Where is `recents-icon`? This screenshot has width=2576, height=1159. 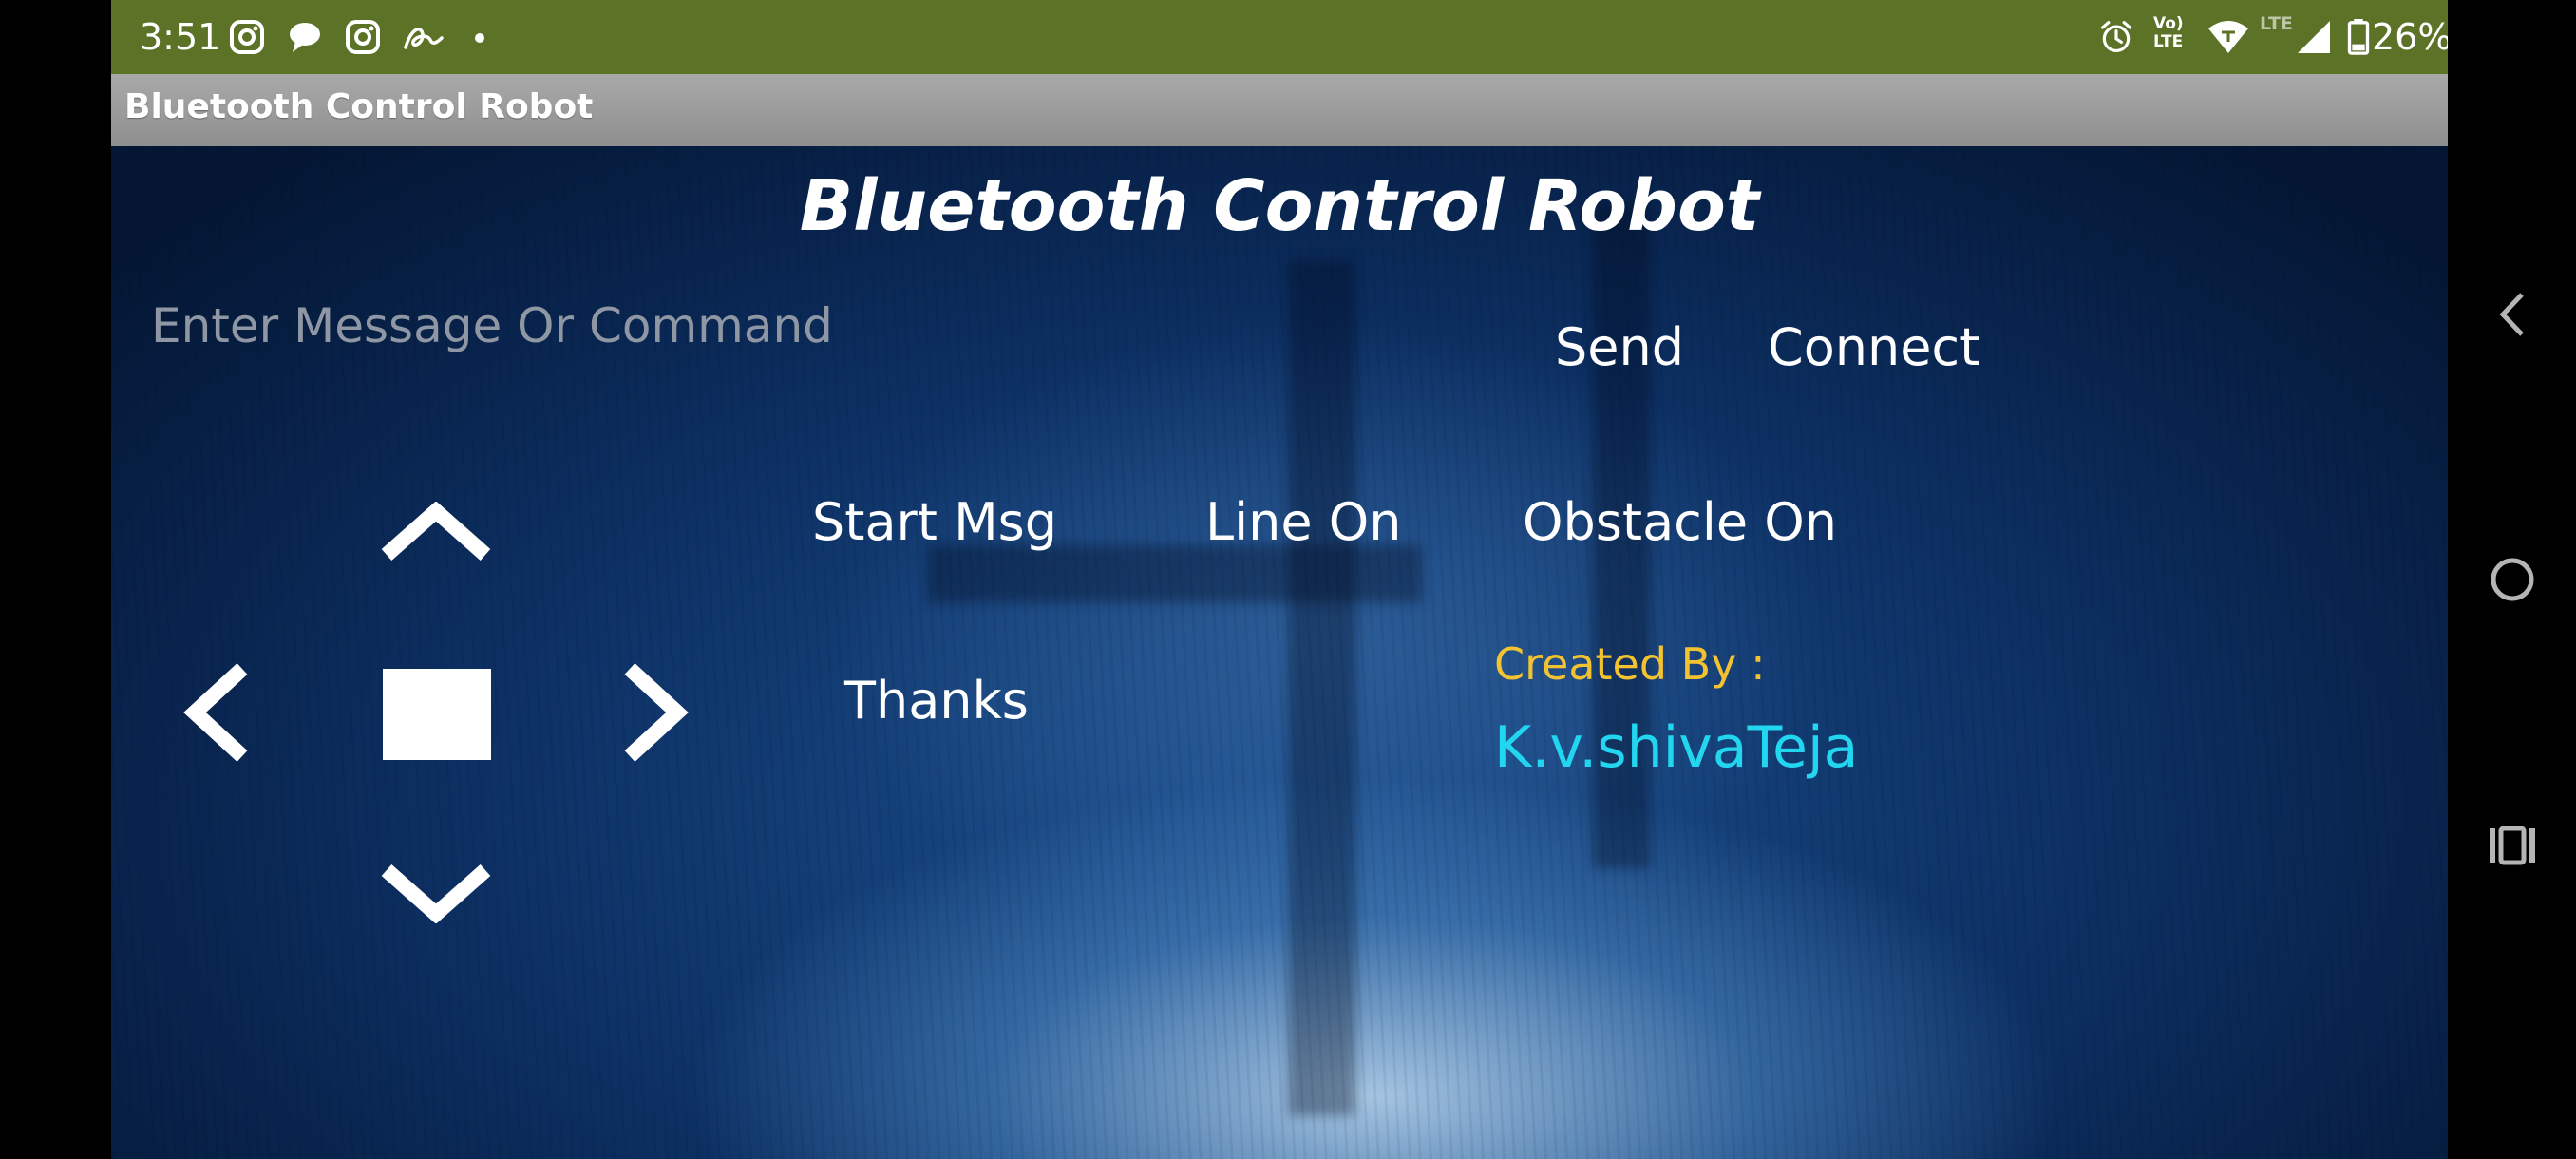 recents-icon is located at coordinates (2512, 845).